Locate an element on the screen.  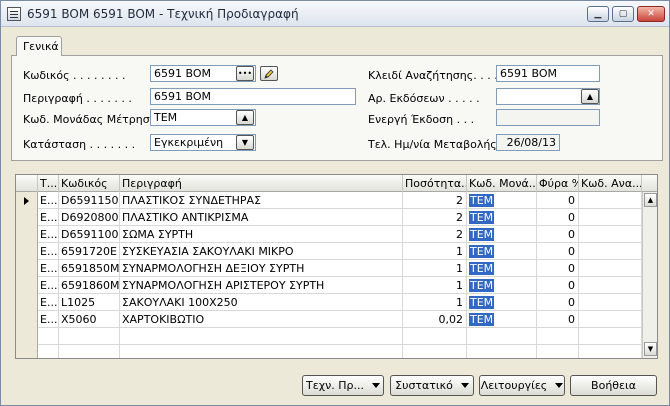
cell-description: ΠΛΑΣΤΙΚΟΣ ΣΥΝΔΕΤΗΡΑΣ is located at coordinates (261, 200).